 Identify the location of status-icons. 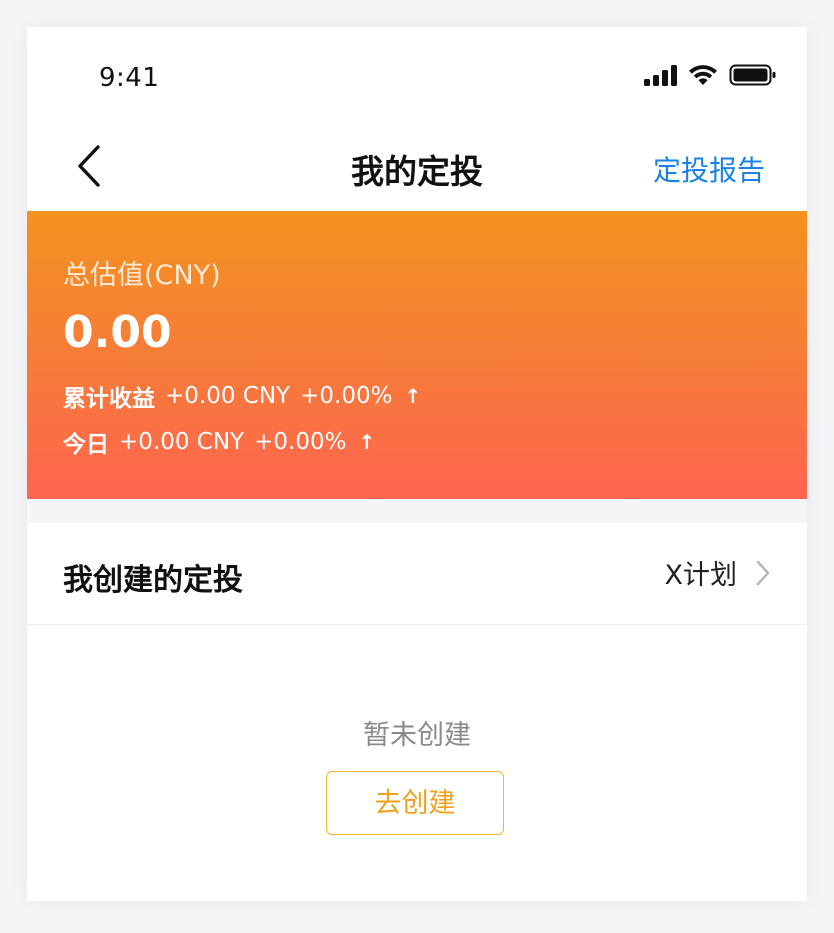
(710, 75).